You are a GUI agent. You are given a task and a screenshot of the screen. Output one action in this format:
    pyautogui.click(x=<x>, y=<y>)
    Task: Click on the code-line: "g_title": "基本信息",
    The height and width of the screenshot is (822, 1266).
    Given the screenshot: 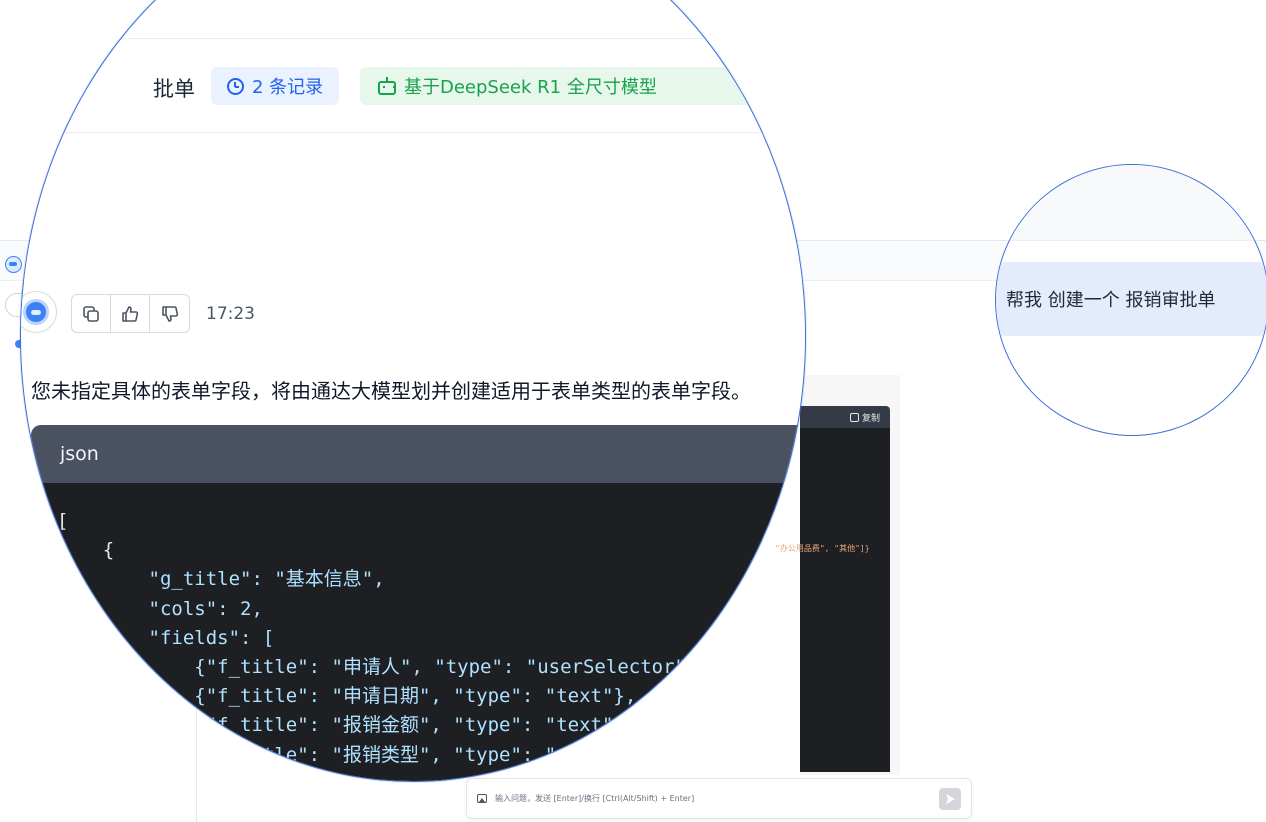 What is the action you would take?
    pyautogui.click(x=221, y=579)
    